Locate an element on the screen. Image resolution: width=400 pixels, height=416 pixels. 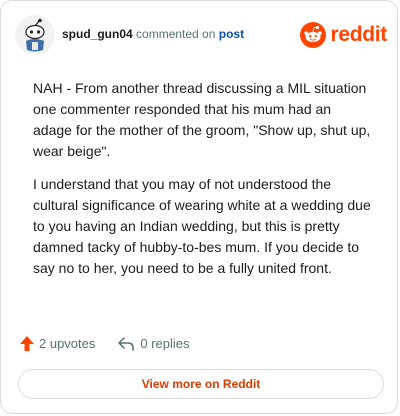
comment-actions: 2 upvotes 0 replies is located at coordinates (104, 343).